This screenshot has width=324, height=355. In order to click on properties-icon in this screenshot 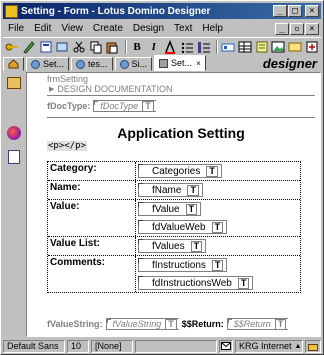, I will do `click(62, 46)`.